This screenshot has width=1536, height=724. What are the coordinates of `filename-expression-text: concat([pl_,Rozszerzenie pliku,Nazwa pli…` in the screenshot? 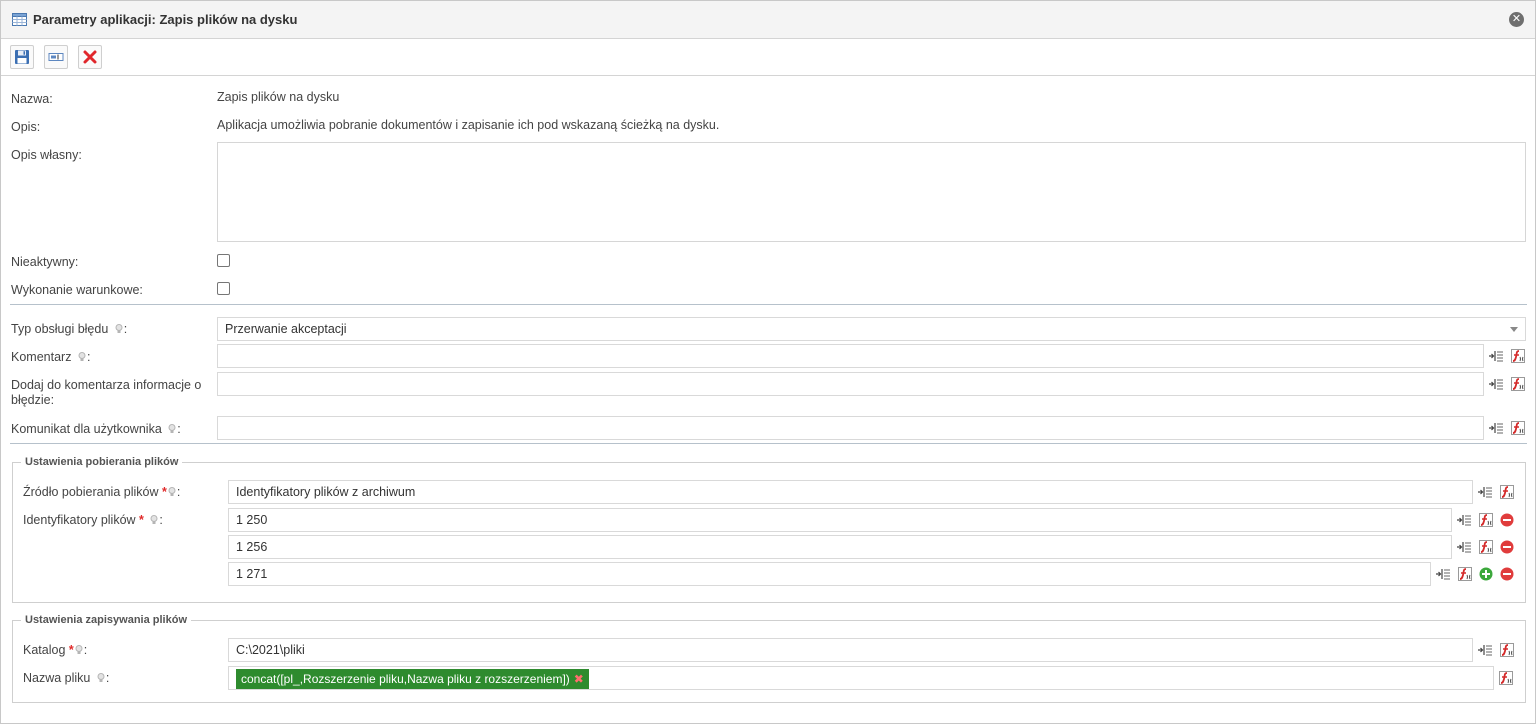 It's located at (405, 679).